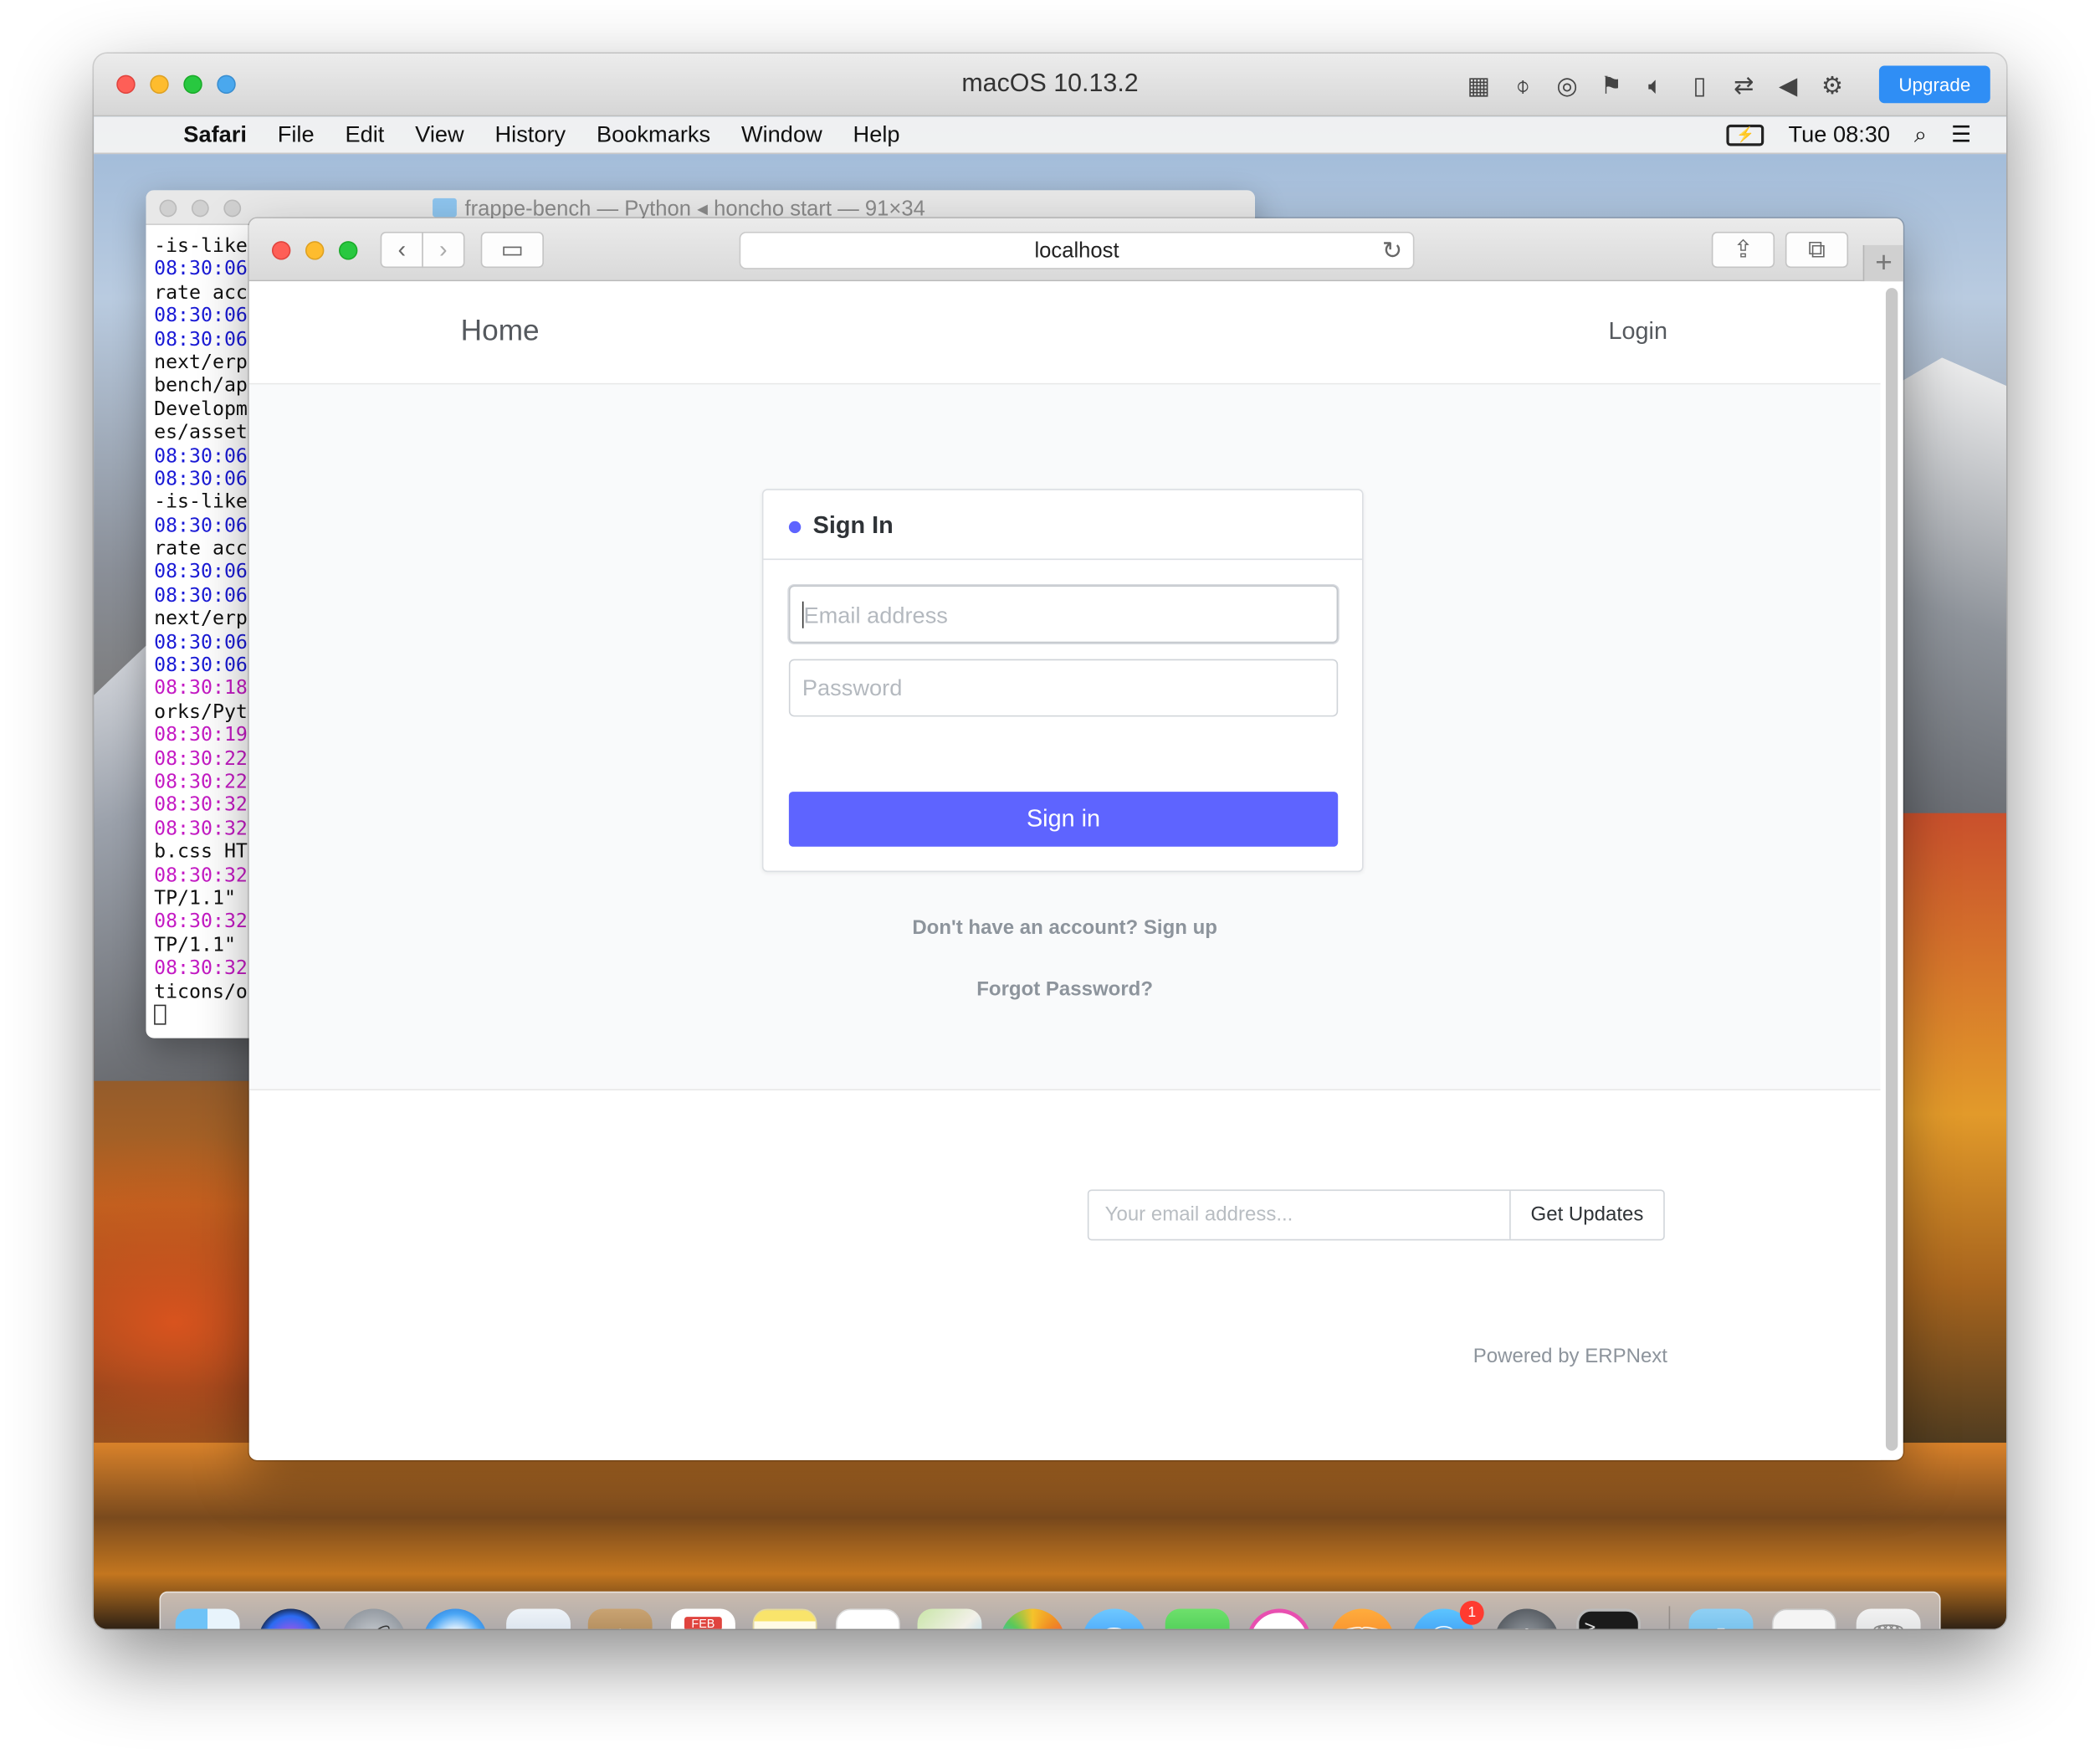 The width and height of the screenshot is (2100, 1764). What do you see at coordinates (1961, 135) in the screenshot?
I see `notification-center-icon: ☰` at bounding box center [1961, 135].